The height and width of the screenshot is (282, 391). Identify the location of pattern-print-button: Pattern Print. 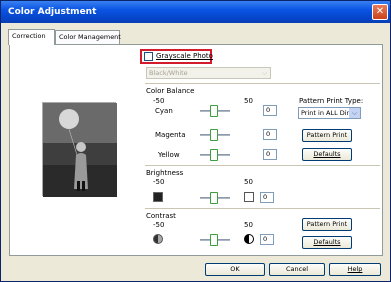
(327, 135).